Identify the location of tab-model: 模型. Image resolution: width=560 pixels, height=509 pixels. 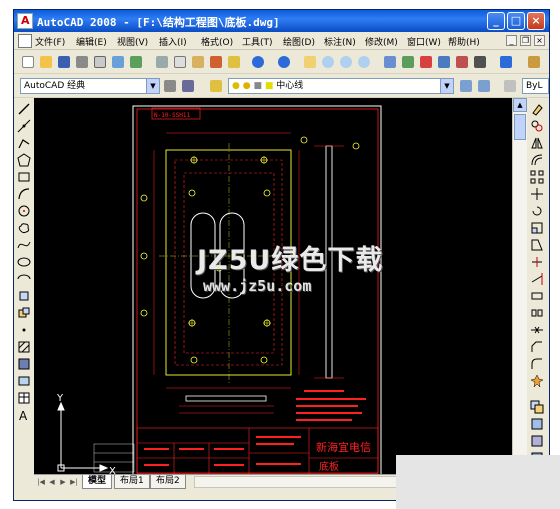
(97, 482).